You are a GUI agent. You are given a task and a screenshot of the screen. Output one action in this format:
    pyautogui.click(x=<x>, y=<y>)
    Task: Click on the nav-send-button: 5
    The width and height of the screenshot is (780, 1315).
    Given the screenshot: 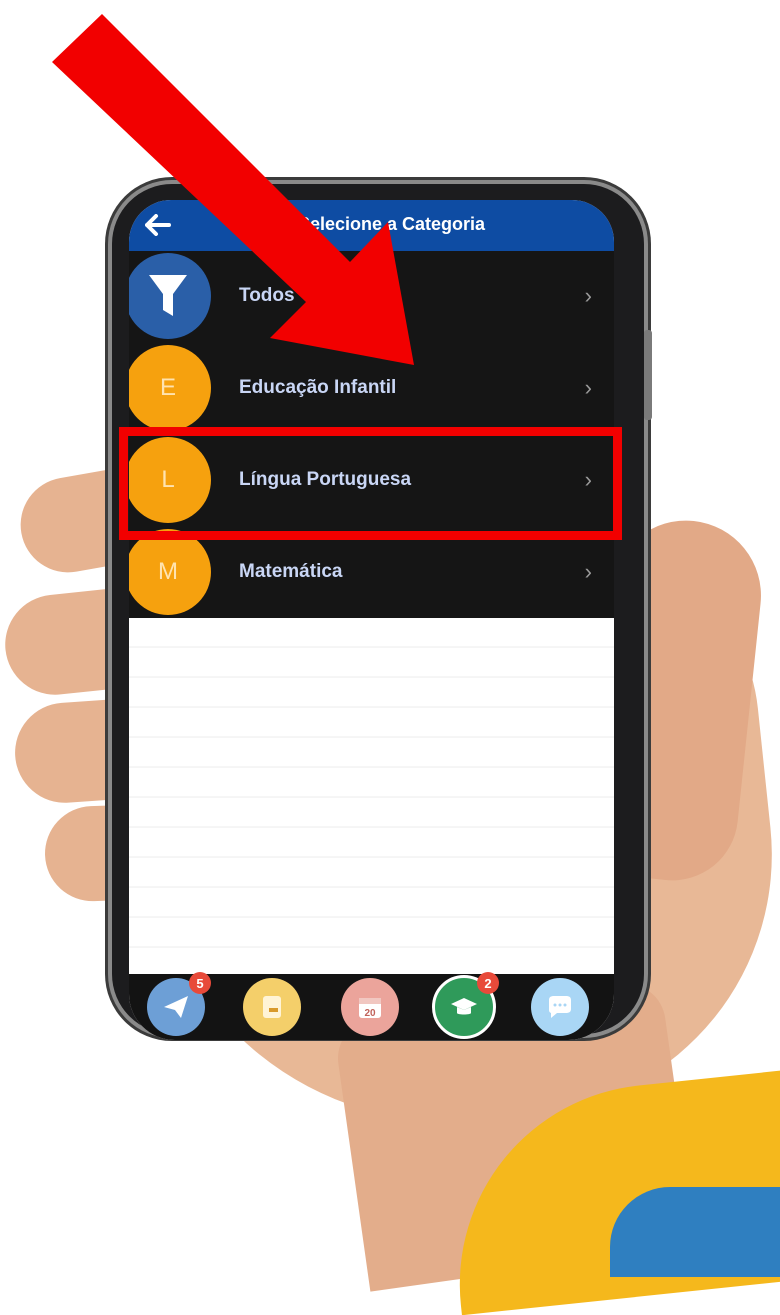 What is the action you would take?
    pyautogui.click(x=179, y=1004)
    